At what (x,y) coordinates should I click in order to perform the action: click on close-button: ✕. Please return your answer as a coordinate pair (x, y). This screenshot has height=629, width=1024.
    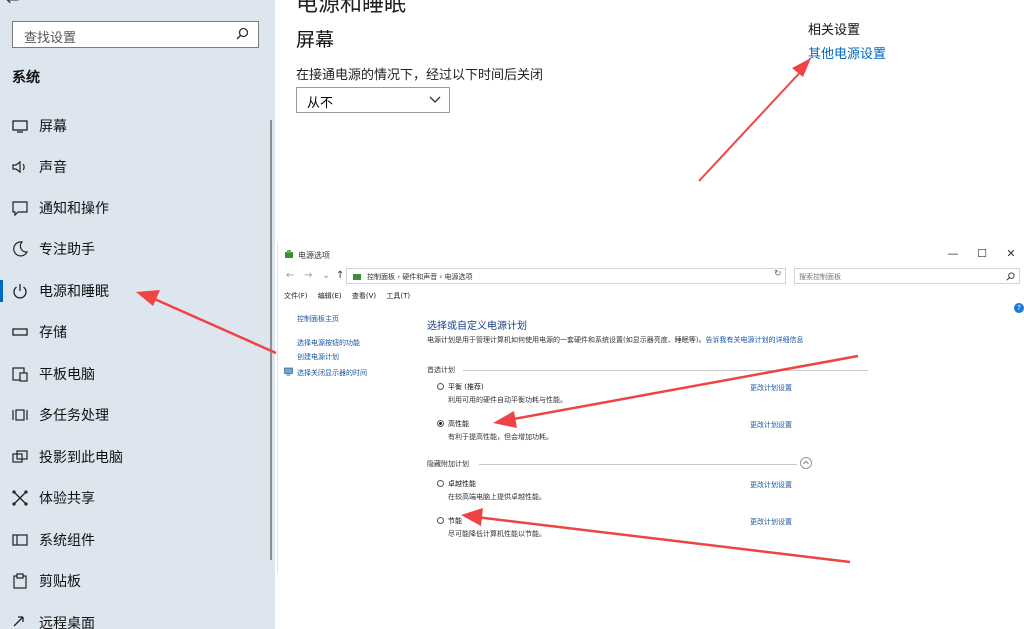
    Looking at the image, I should click on (1011, 254).